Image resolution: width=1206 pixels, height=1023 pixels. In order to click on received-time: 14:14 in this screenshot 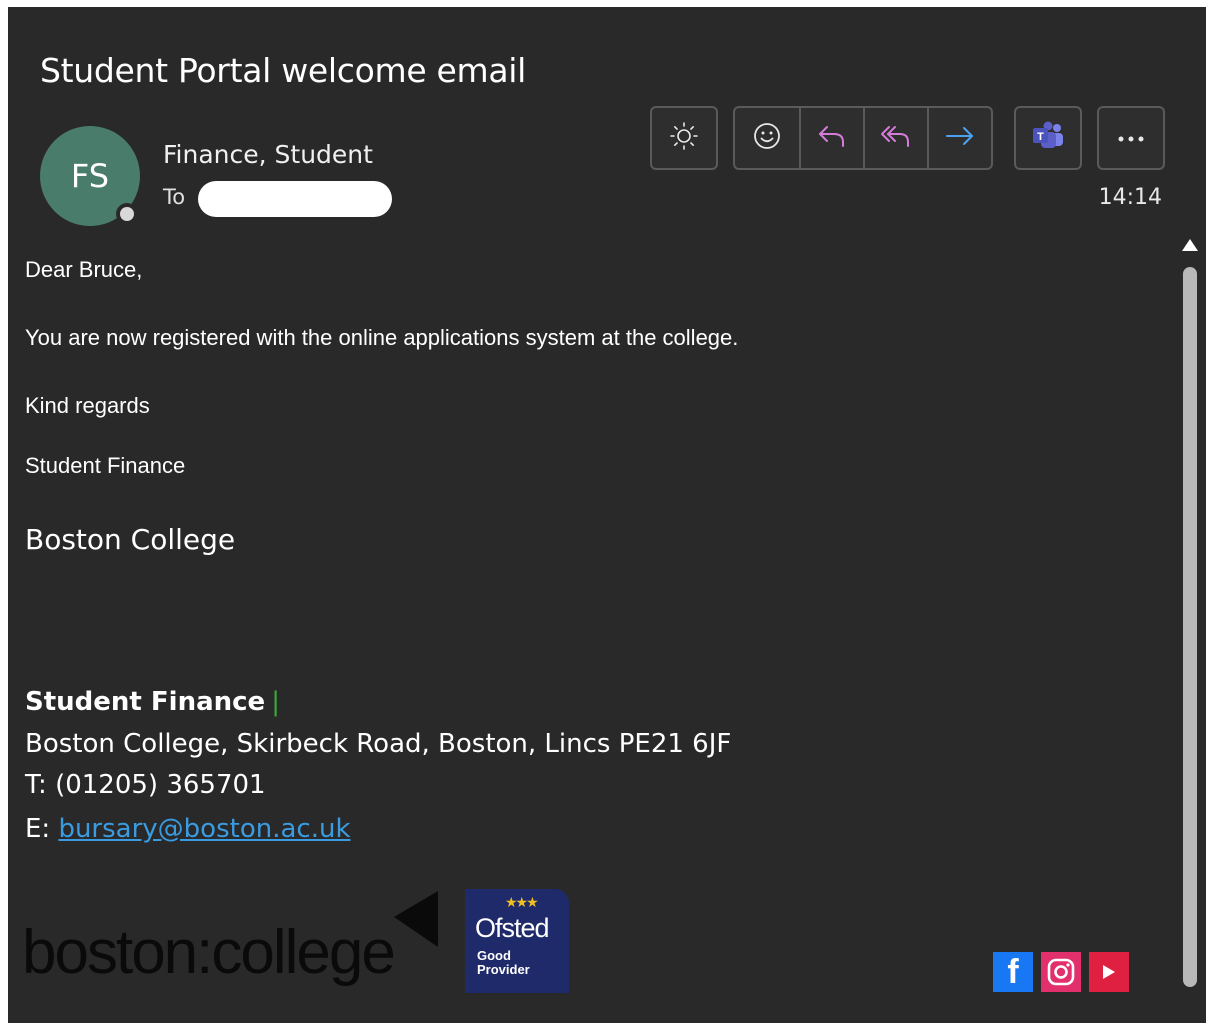, I will do `click(1130, 197)`.